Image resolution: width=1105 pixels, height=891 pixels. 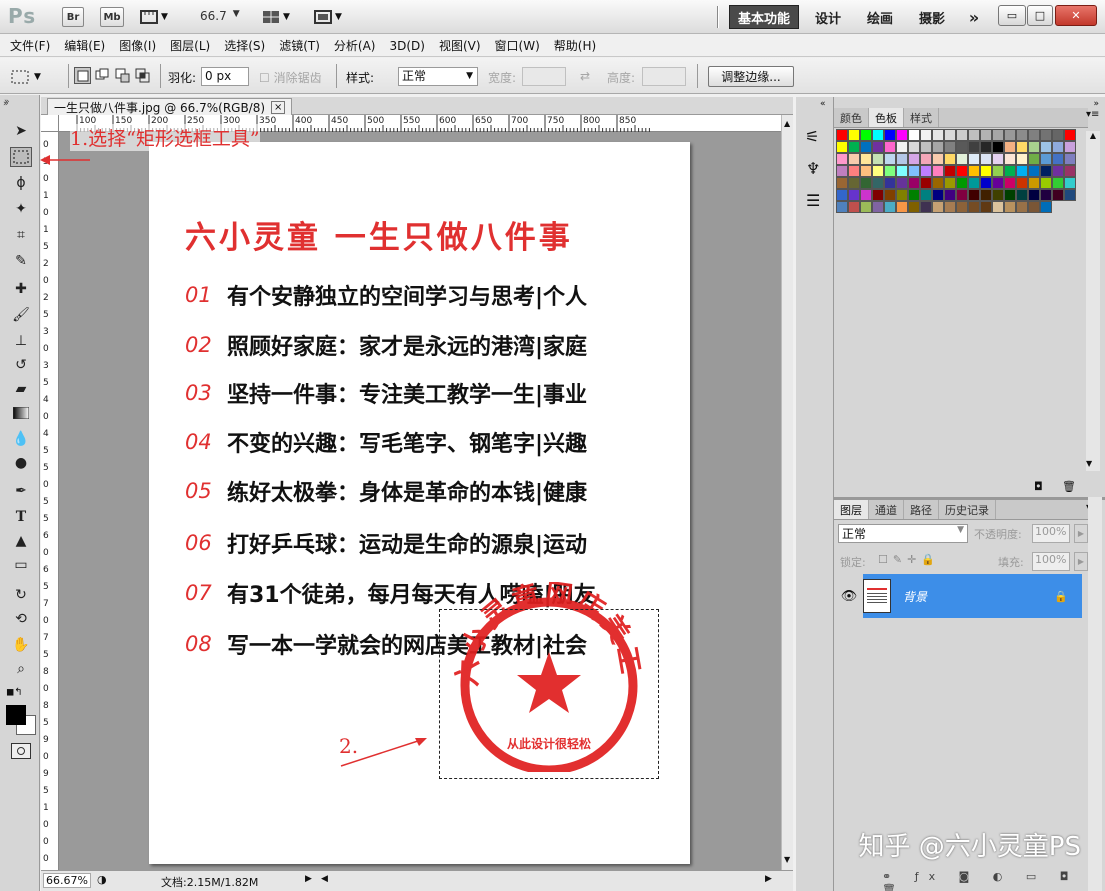 I want to click on blend-mode-select: 正常 ▼, so click(x=903, y=533).